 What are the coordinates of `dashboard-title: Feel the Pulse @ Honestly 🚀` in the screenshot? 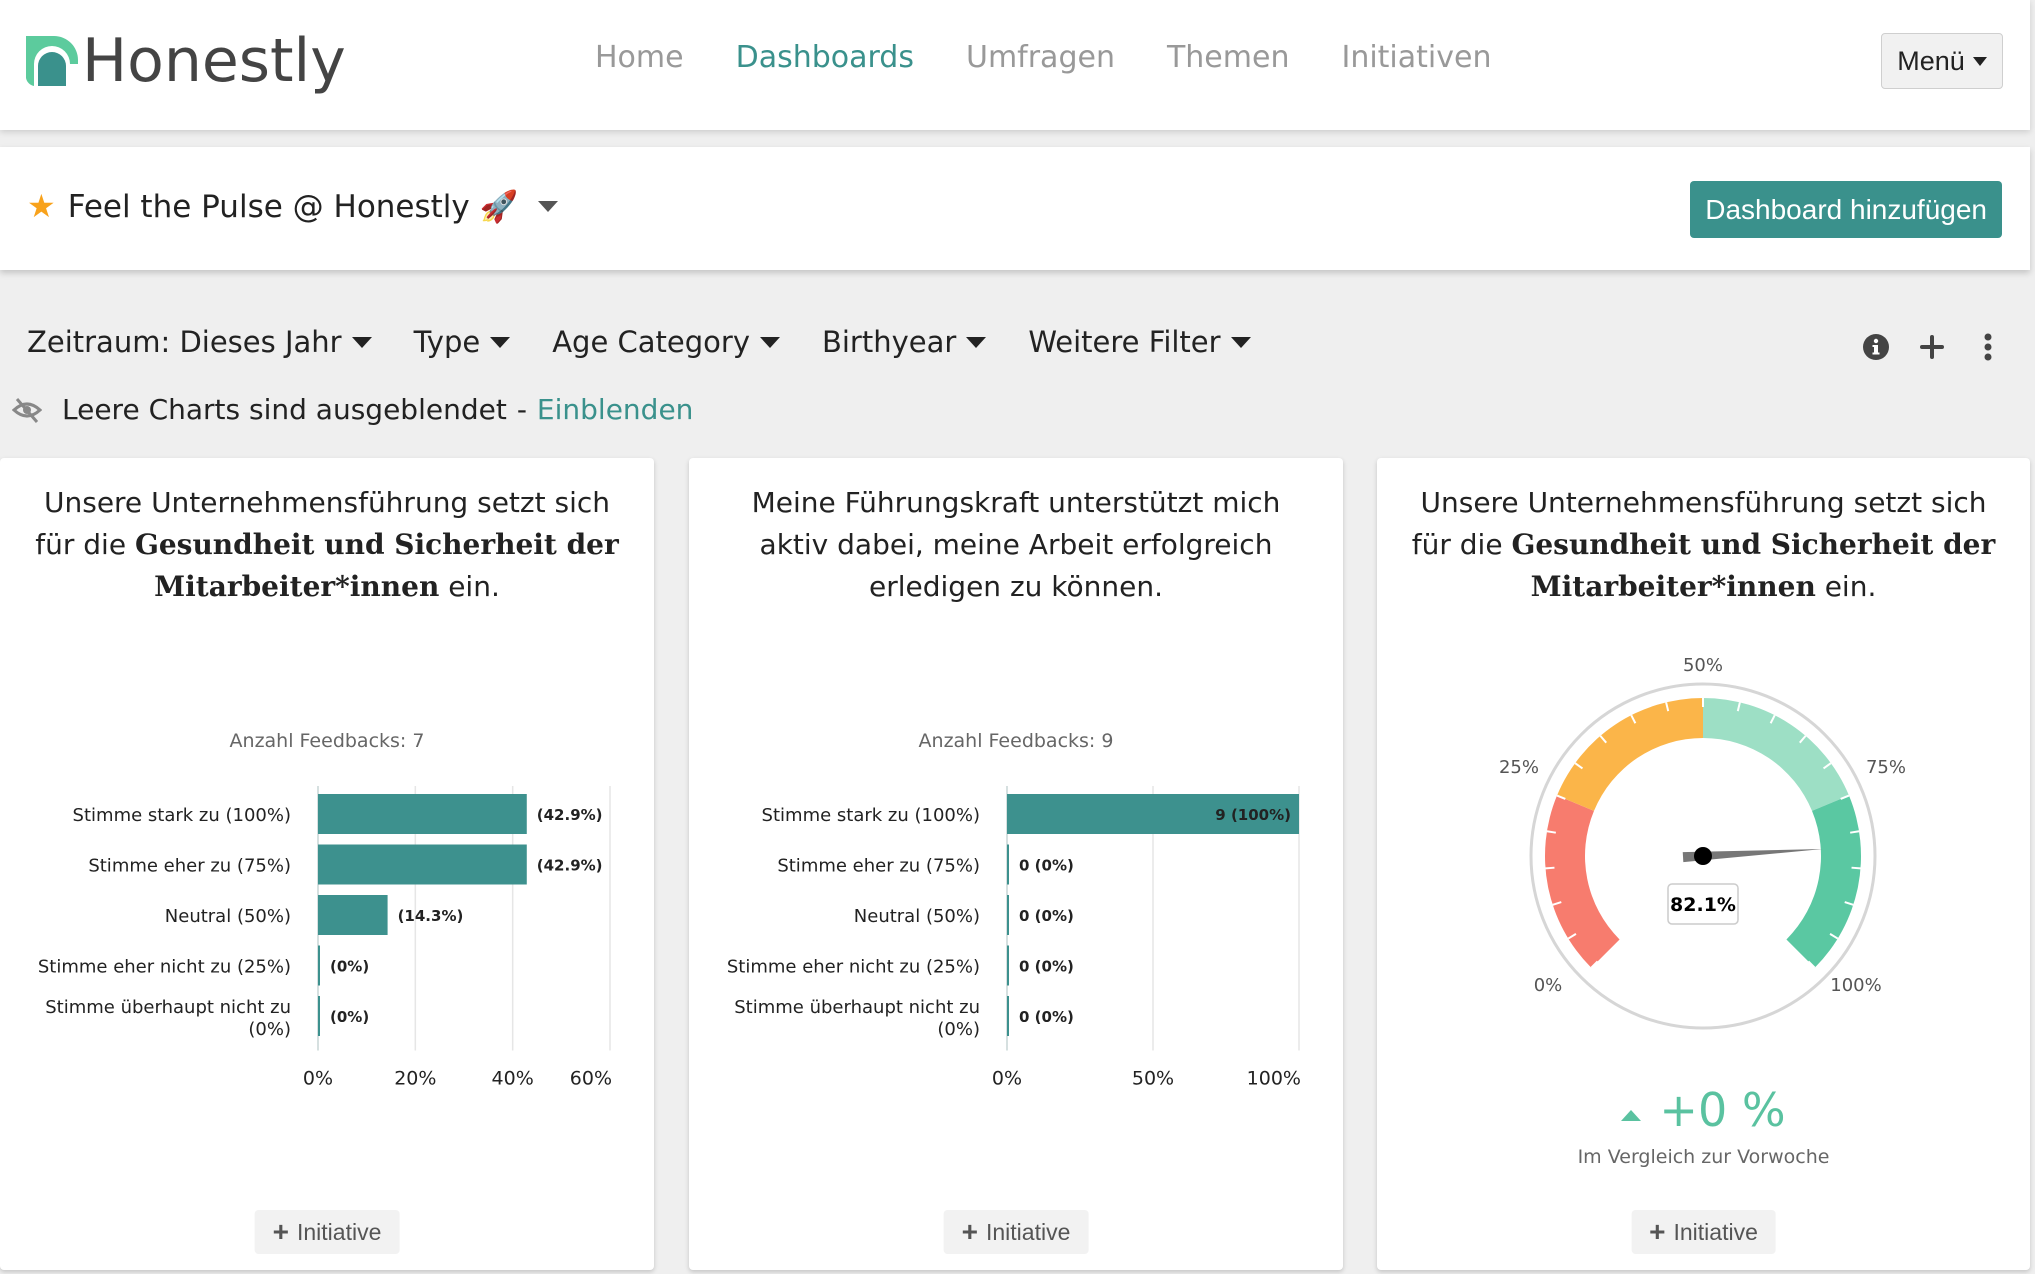 It's located at (293, 206).